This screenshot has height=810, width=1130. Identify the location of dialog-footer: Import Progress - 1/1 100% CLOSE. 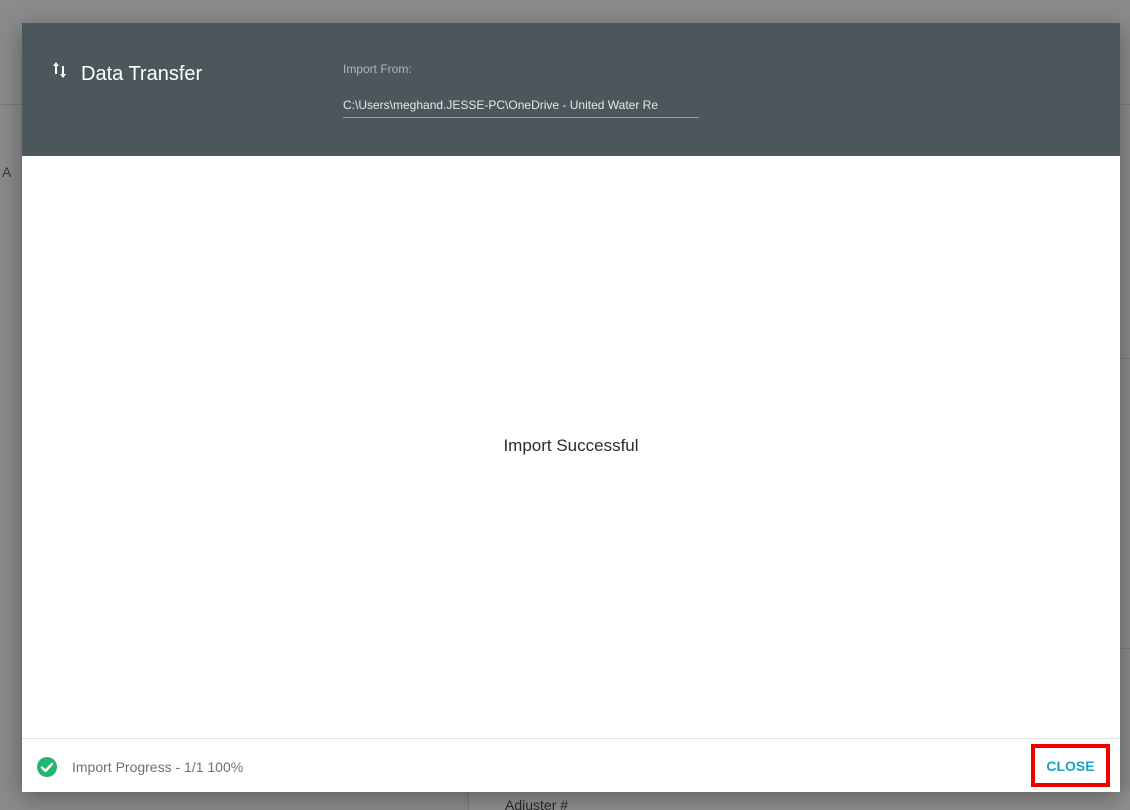
(571, 765).